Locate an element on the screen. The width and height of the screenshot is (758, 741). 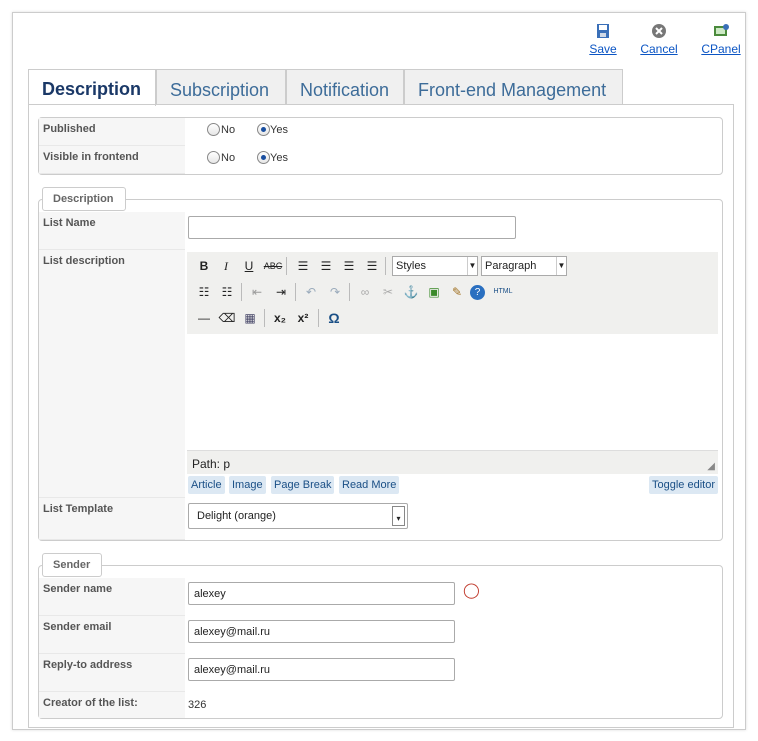
read-more-button: Read More is located at coordinates (369, 485).